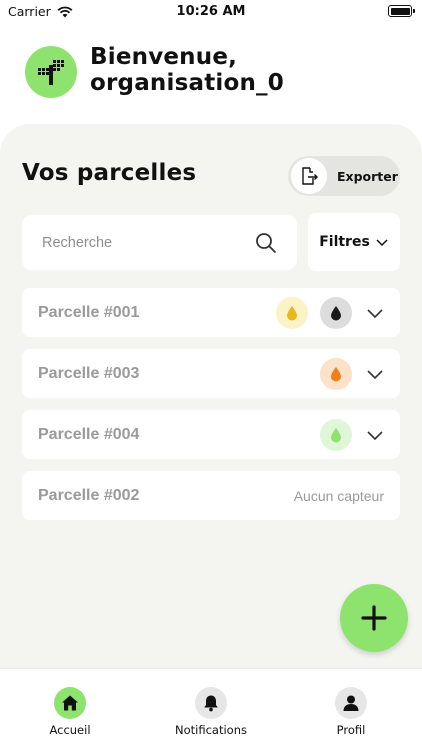 Image resolution: width=422 pixels, height=750 pixels. I want to click on section-title: Vos parcelles, so click(109, 173).